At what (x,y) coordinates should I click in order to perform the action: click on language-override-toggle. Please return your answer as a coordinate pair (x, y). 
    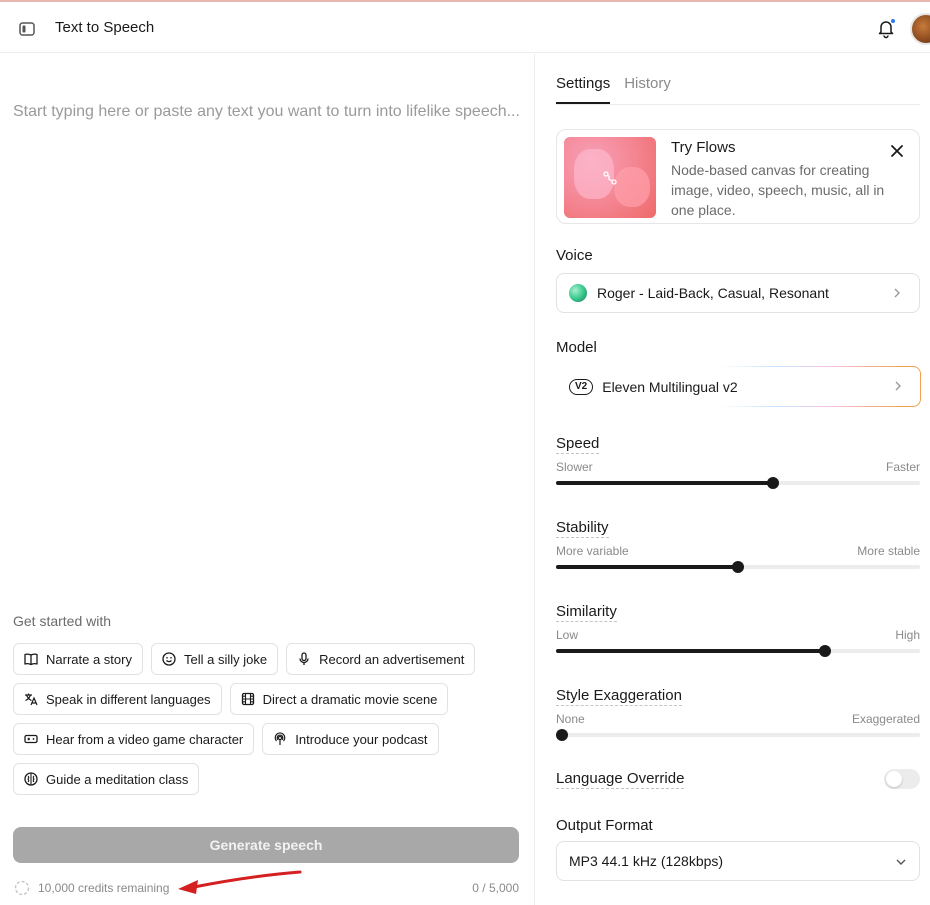
    Looking at the image, I should click on (902, 779).